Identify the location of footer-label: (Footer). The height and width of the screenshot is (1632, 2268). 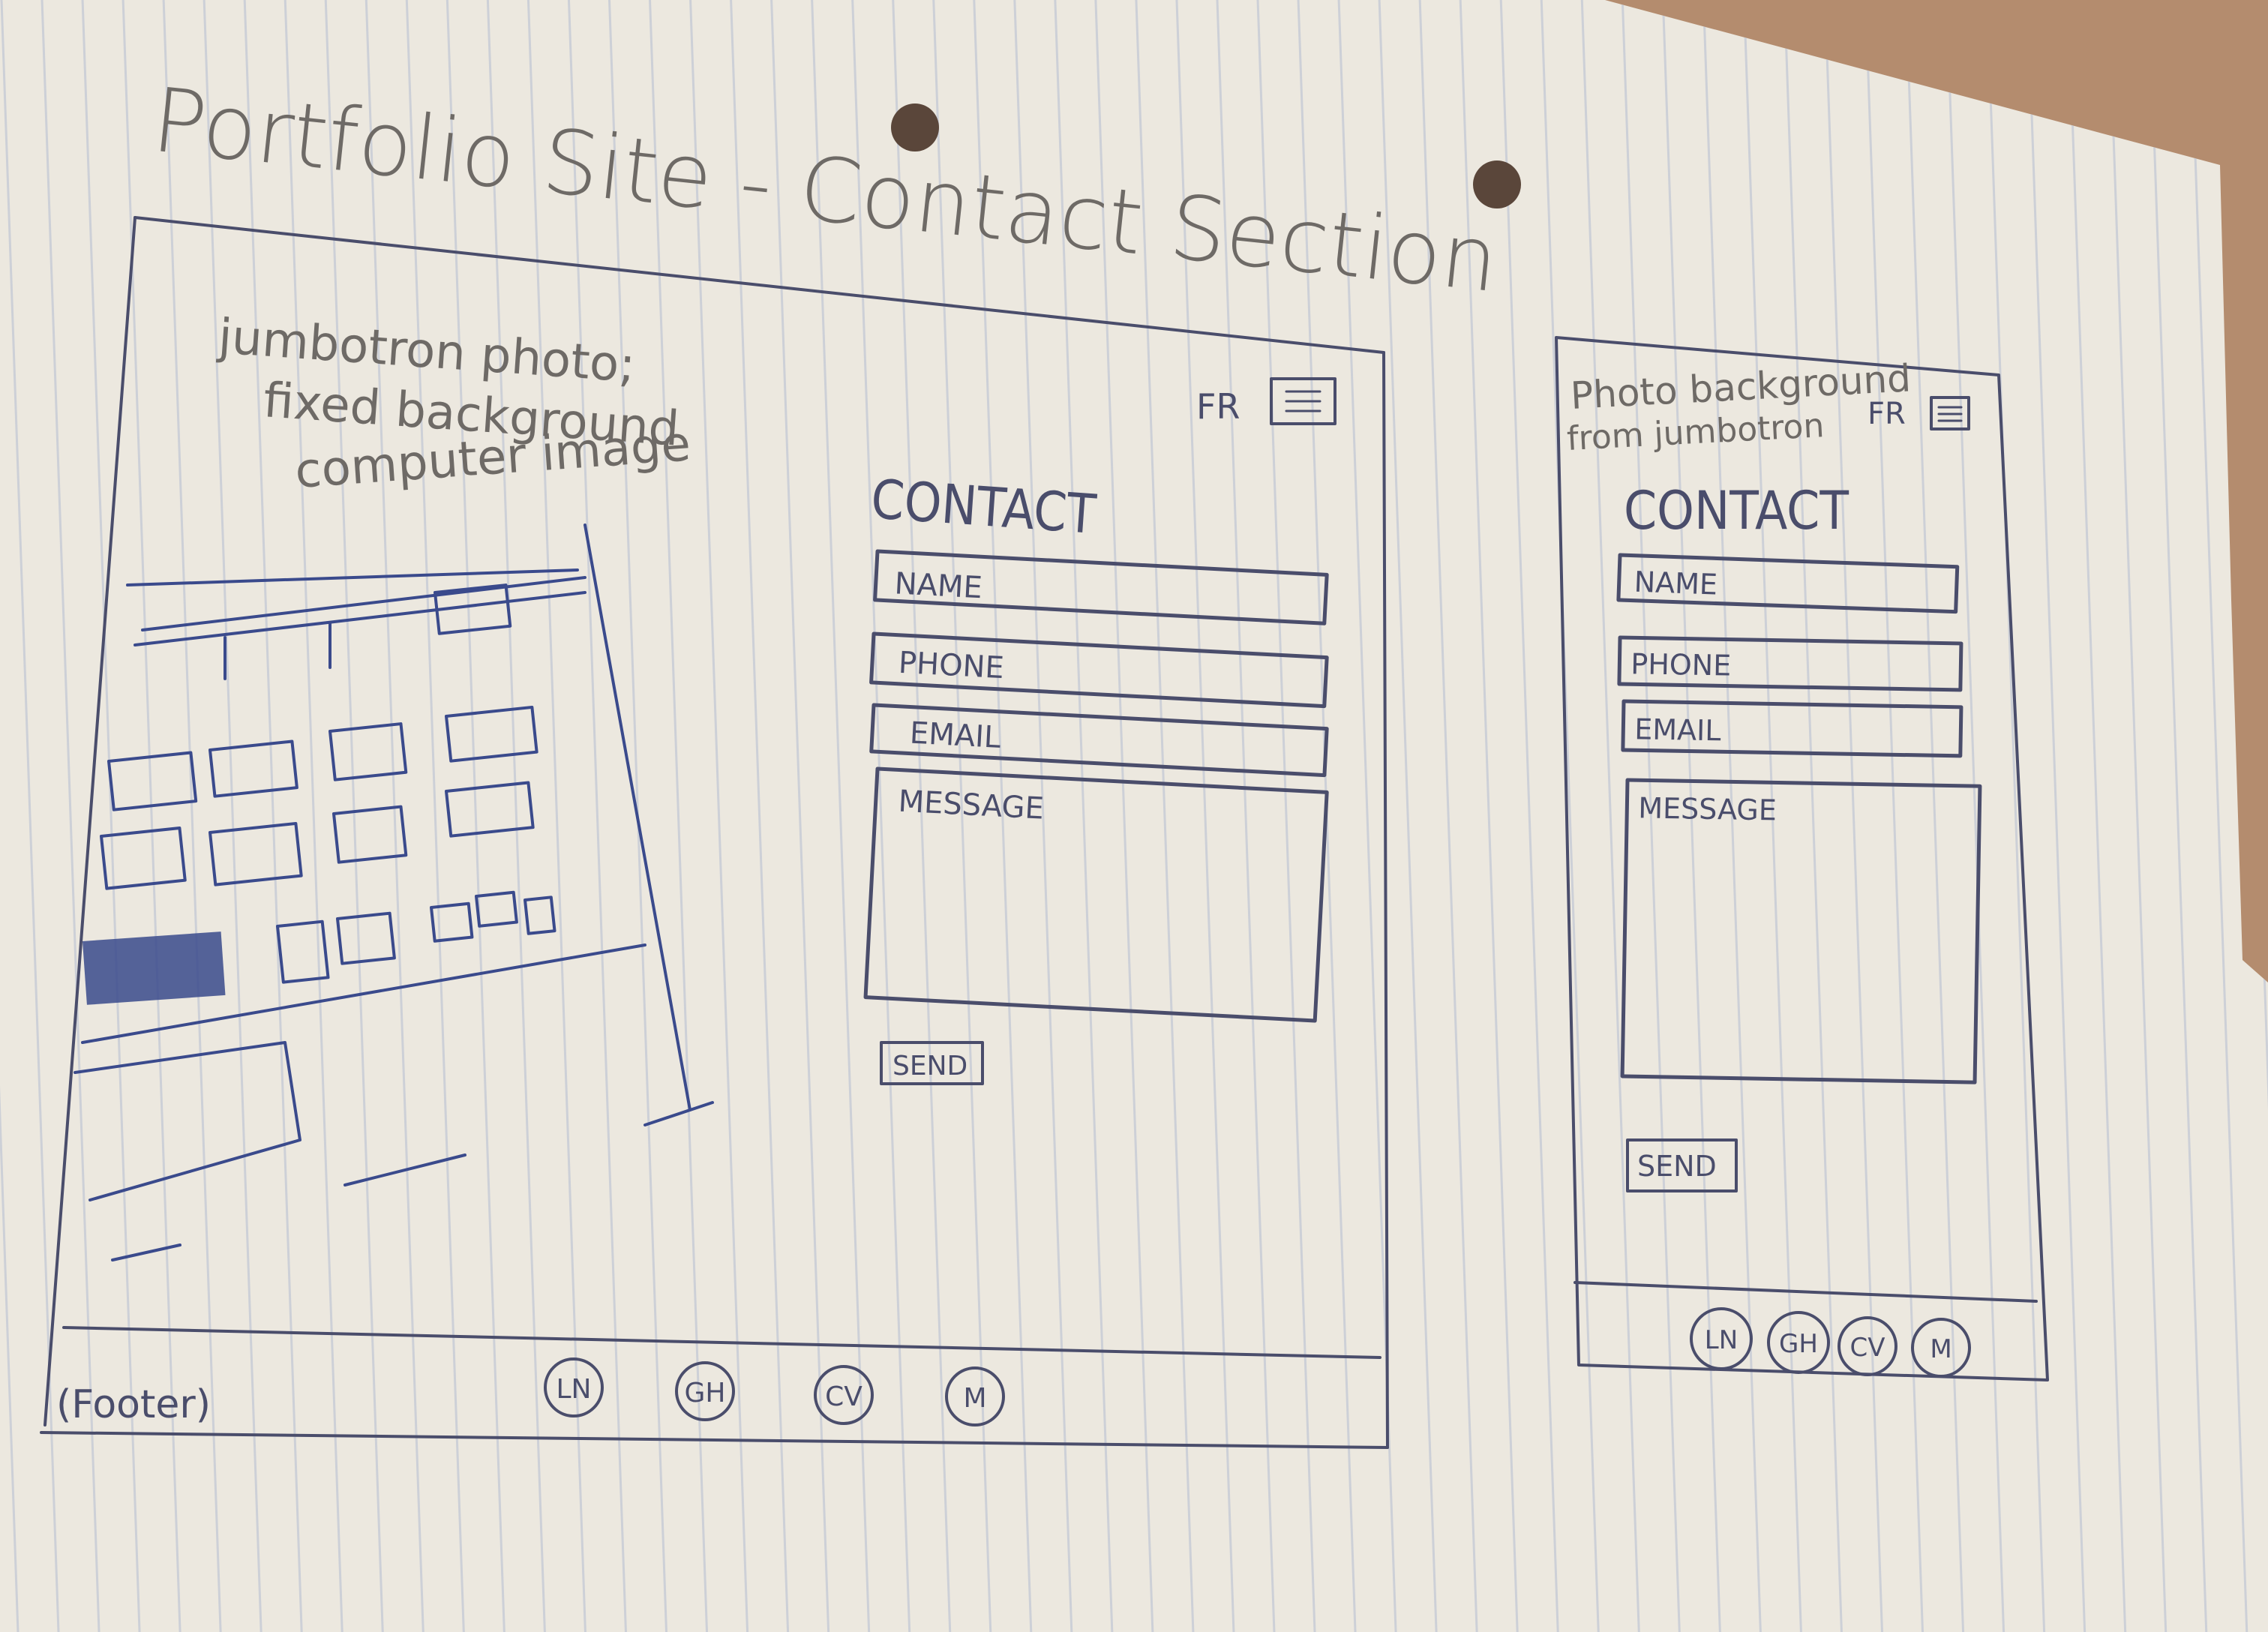
(133, 1404).